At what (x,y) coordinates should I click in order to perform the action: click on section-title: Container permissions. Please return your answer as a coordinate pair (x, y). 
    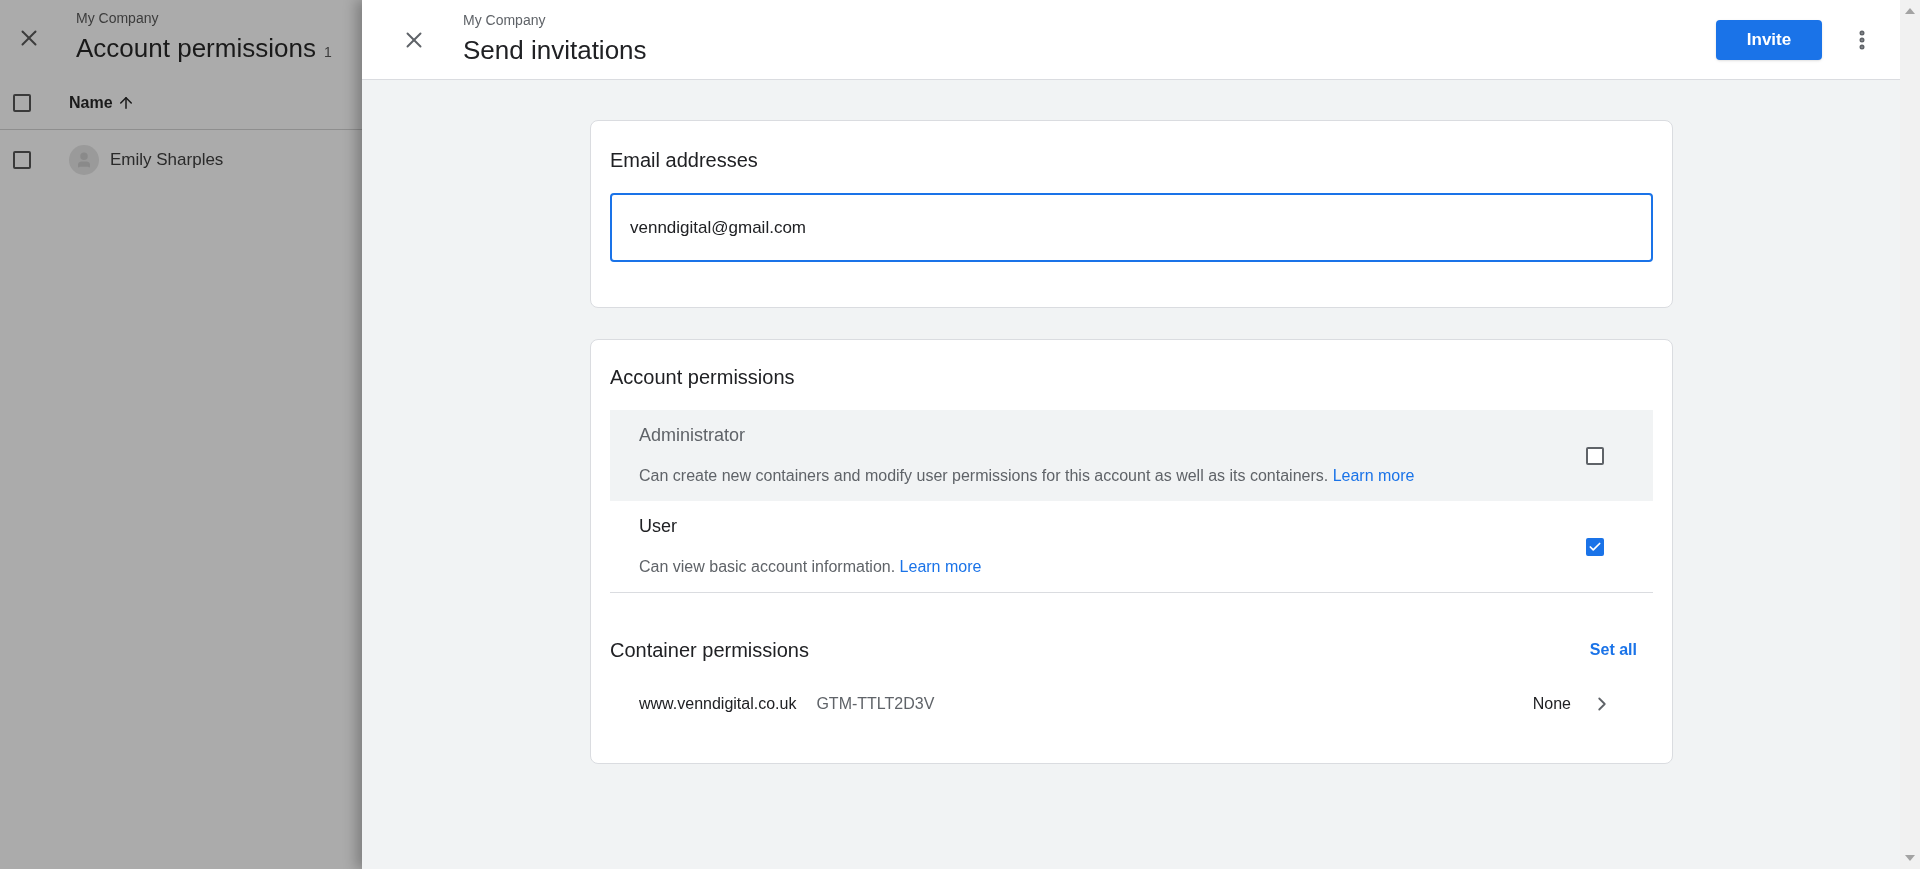
    Looking at the image, I should click on (709, 650).